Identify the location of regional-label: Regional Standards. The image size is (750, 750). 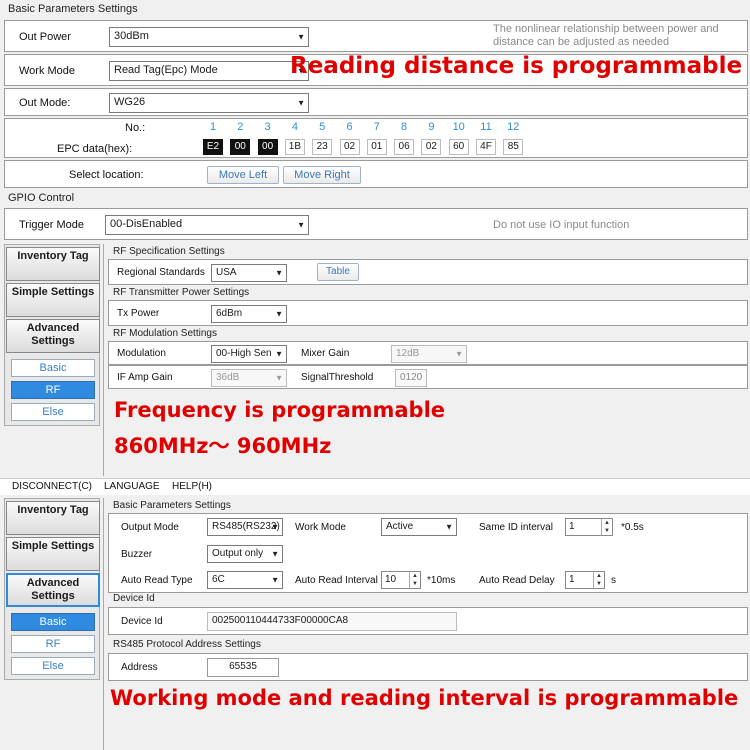
(161, 272).